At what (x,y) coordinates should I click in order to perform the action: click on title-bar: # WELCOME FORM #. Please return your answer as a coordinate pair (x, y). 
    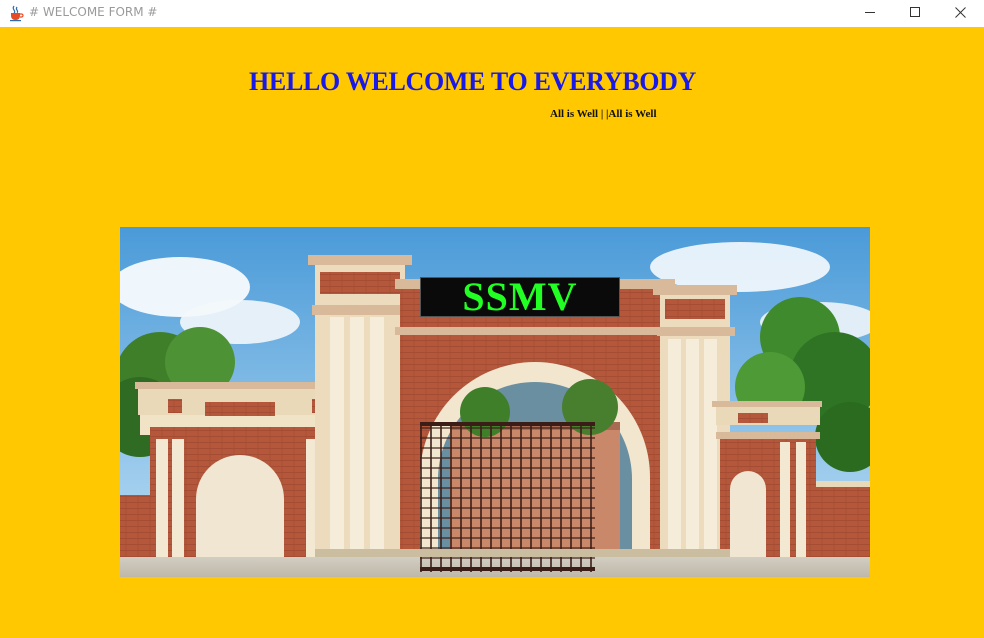
    Looking at the image, I should click on (492, 13).